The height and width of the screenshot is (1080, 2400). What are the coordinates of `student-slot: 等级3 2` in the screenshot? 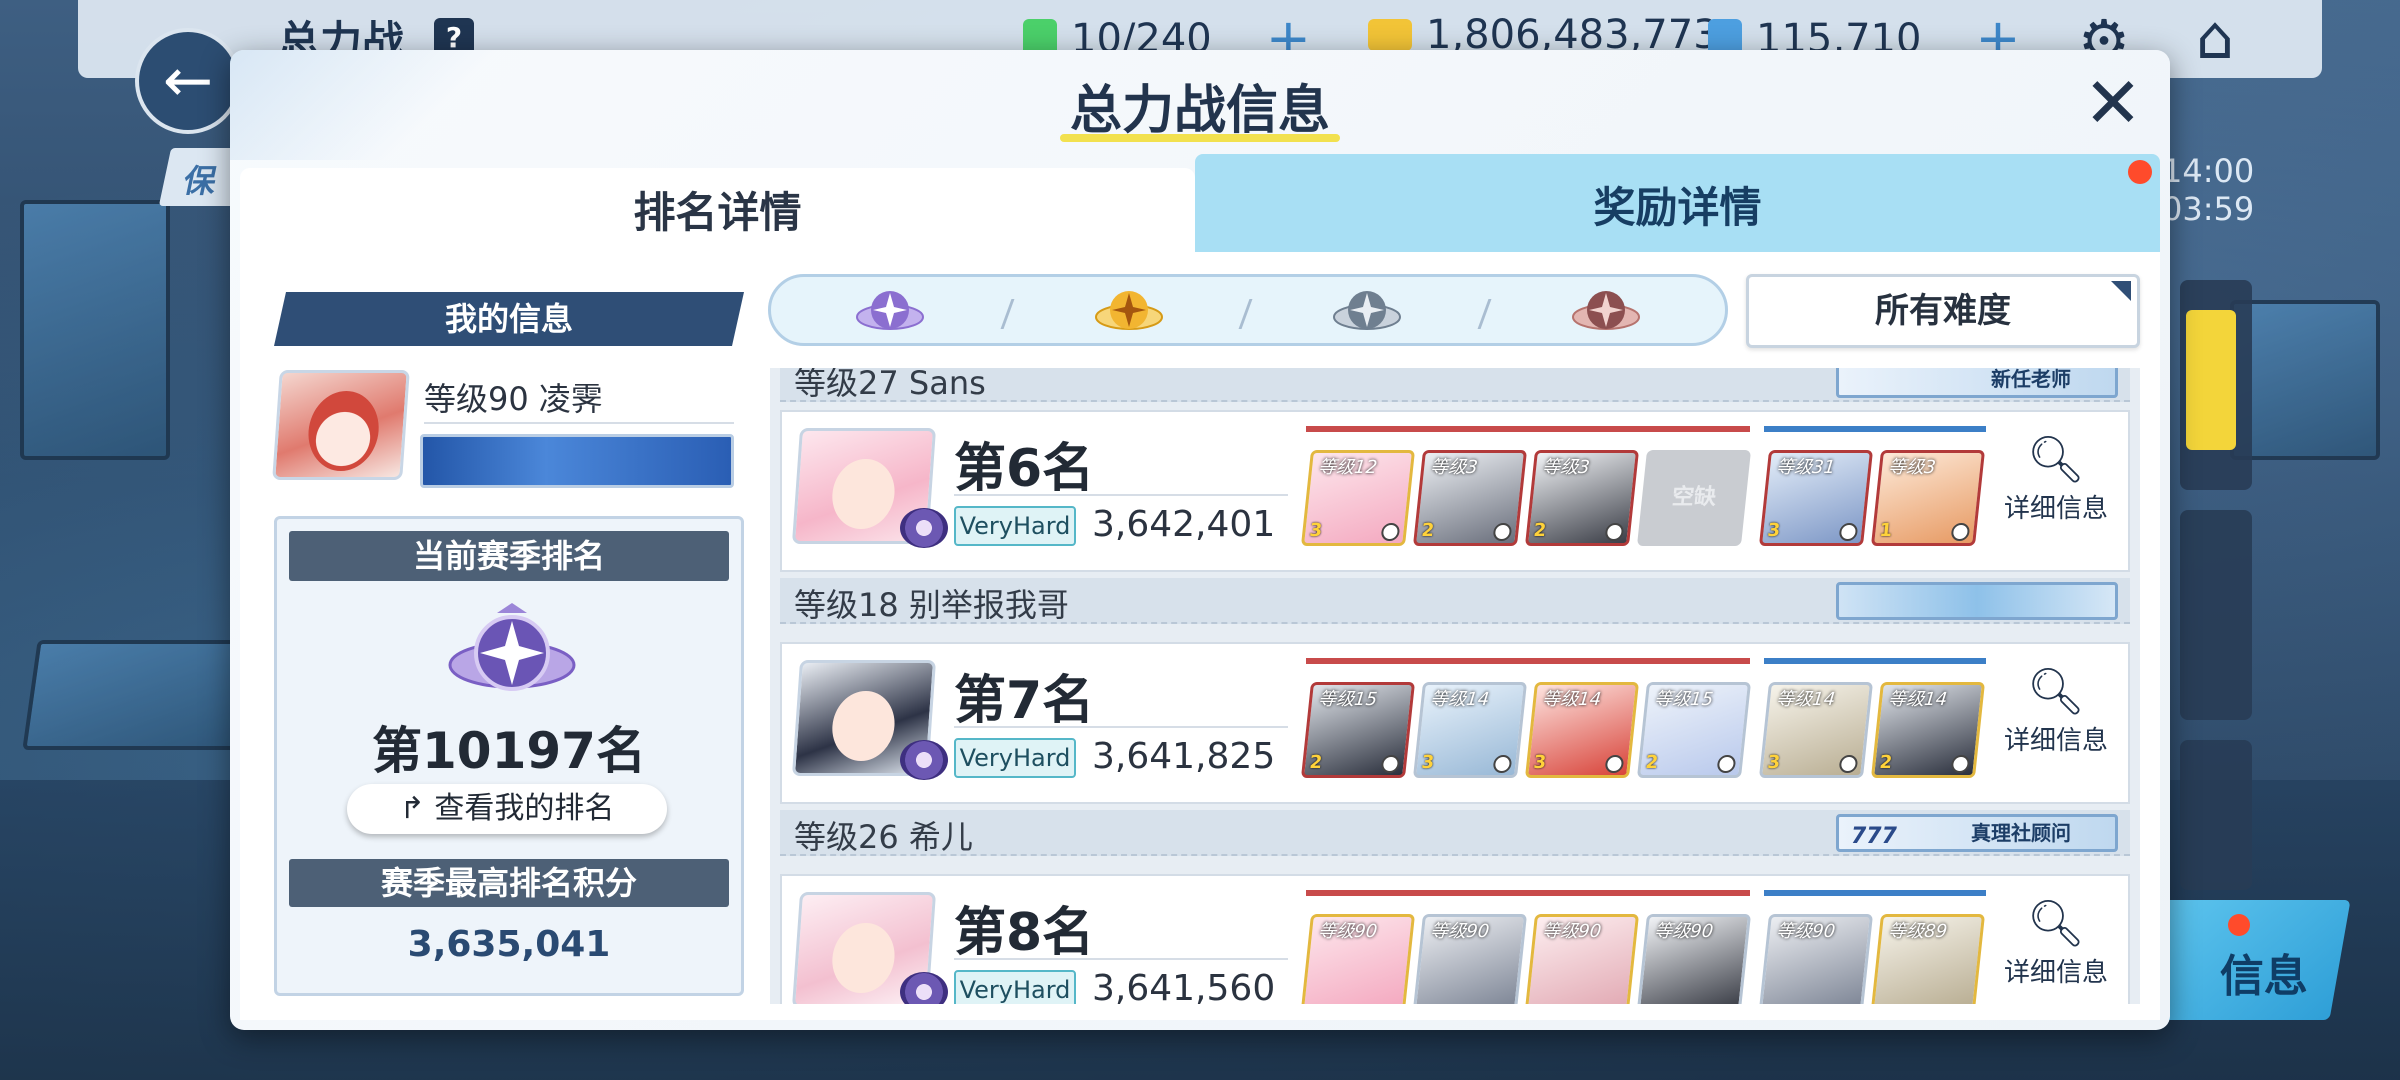 It's located at (1470, 498).